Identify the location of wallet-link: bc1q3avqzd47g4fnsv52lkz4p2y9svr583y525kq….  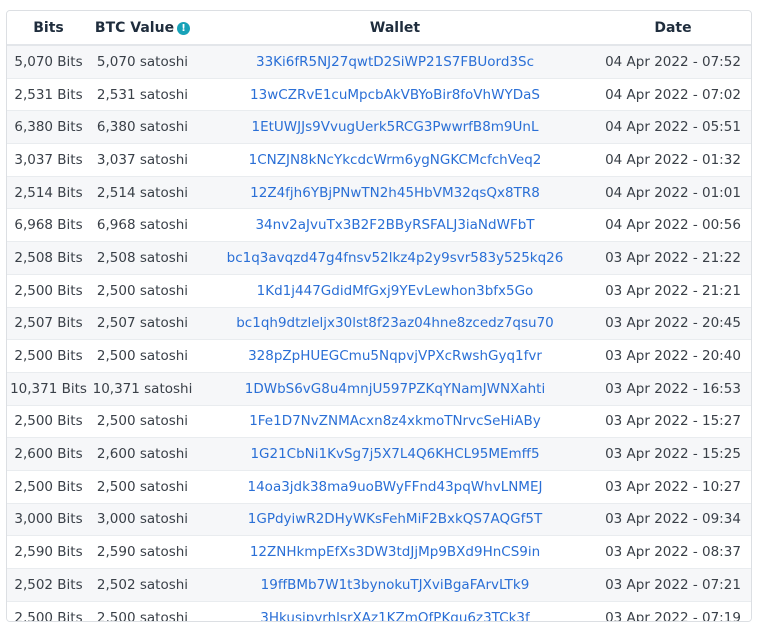
(395, 258).